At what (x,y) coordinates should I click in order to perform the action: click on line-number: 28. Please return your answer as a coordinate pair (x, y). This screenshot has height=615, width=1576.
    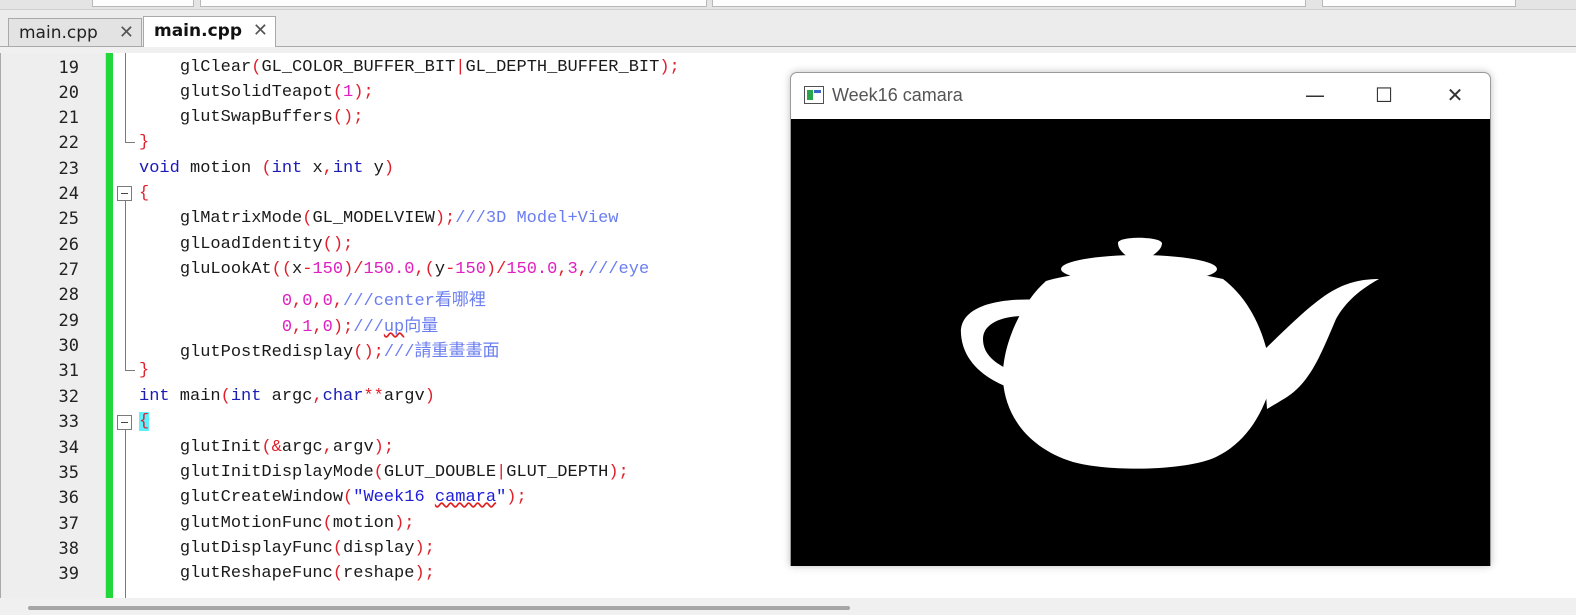
    Looking at the image, I should click on (68, 295).